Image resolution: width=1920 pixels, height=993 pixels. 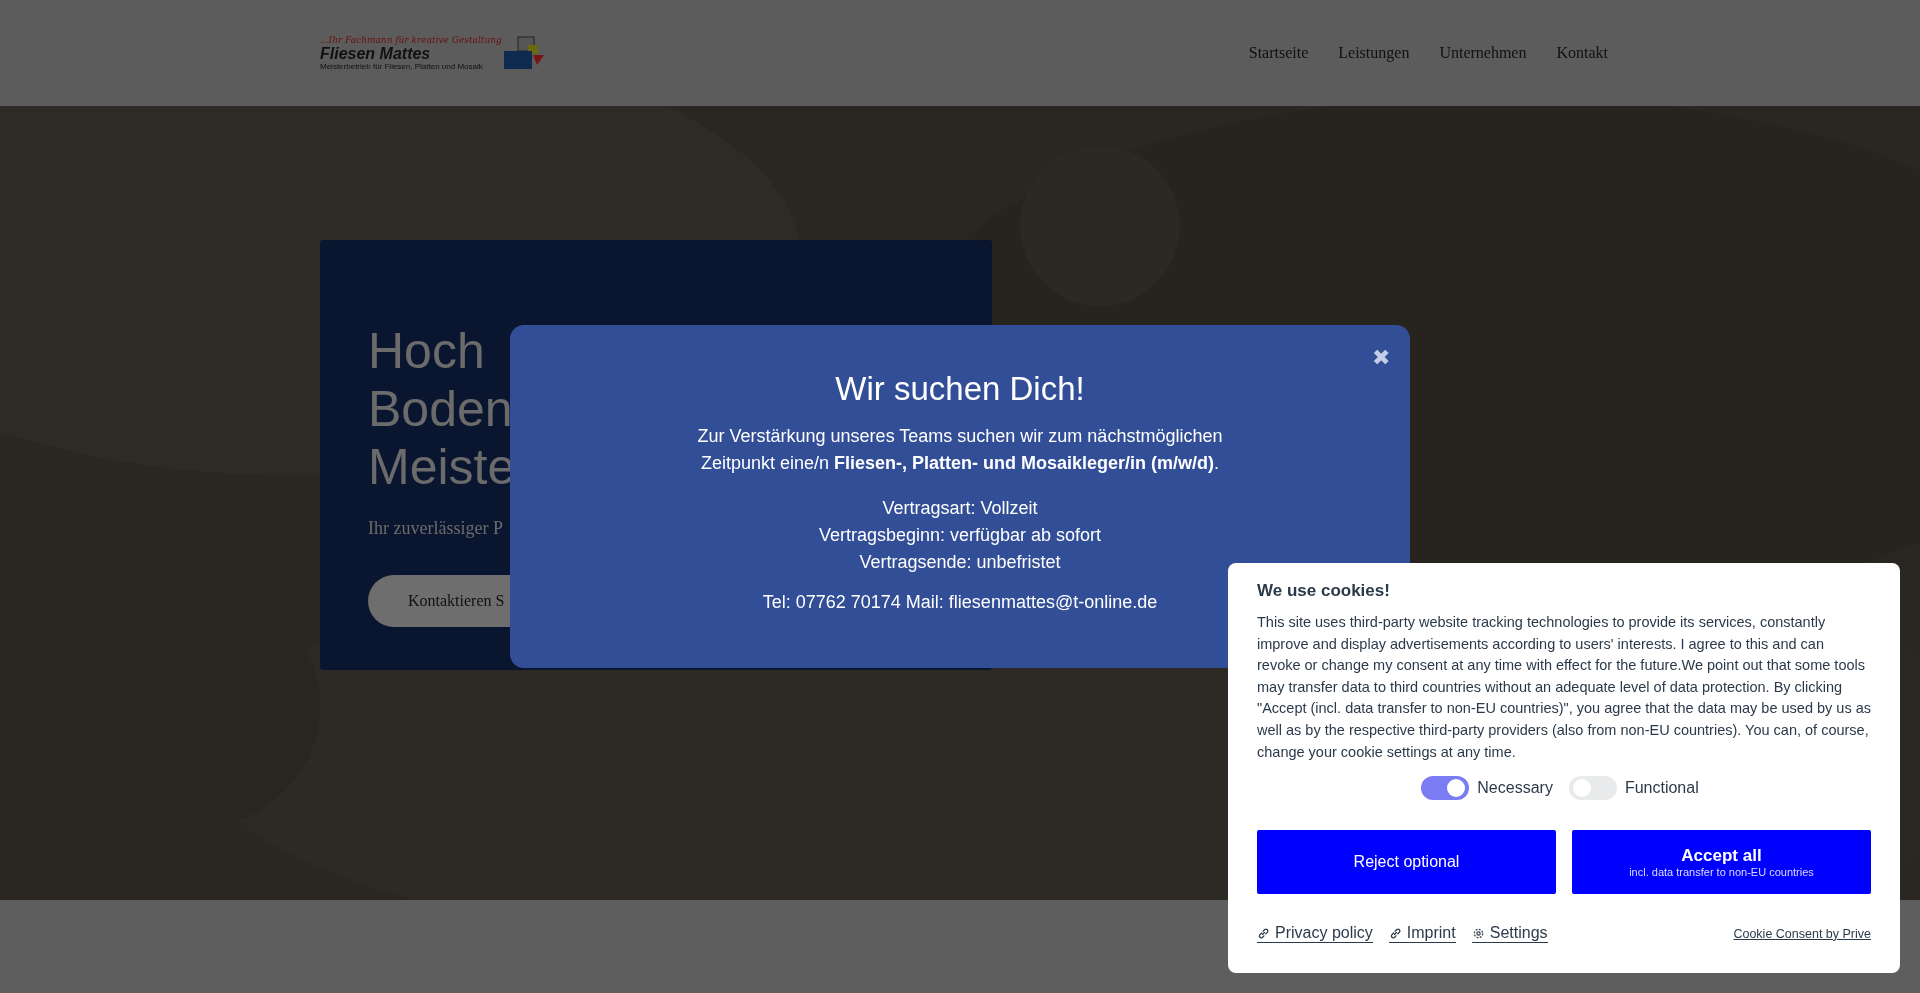 What do you see at coordinates (1802, 933) in the screenshot?
I see `credit-link: Cookie Consent by Prive` at bounding box center [1802, 933].